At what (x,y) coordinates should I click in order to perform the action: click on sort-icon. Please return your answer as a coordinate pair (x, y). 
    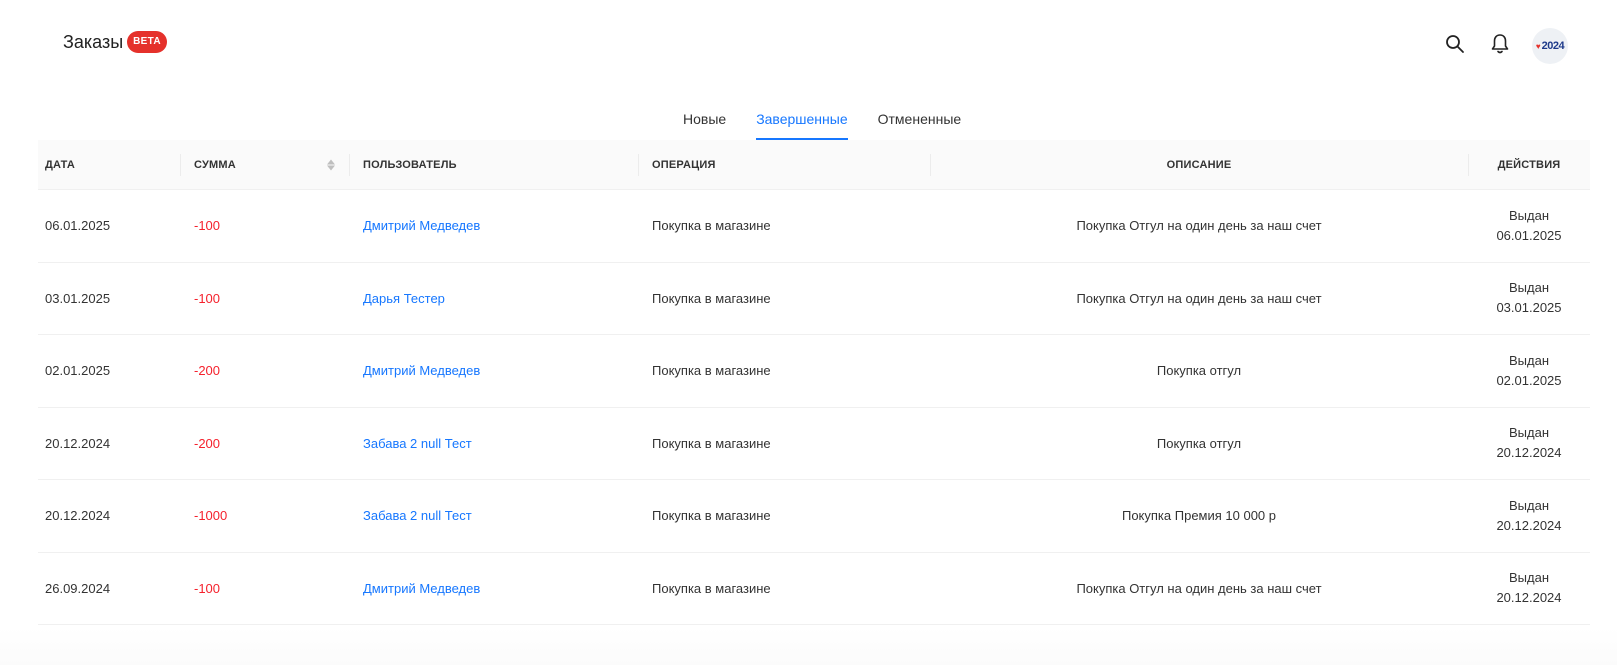
    Looking at the image, I should click on (331, 164).